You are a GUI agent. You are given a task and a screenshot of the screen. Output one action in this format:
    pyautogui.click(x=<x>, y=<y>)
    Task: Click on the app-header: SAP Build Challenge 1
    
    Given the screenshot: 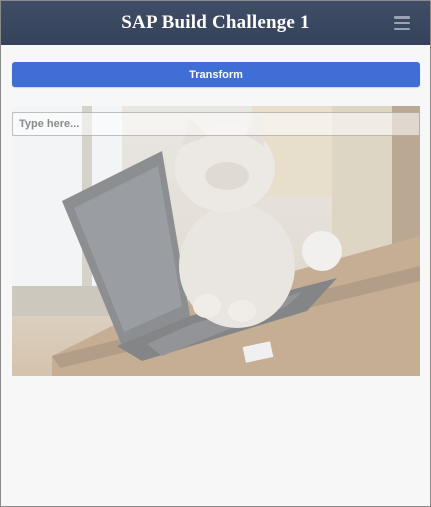 What is the action you would take?
    pyautogui.click(x=215, y=23)
    